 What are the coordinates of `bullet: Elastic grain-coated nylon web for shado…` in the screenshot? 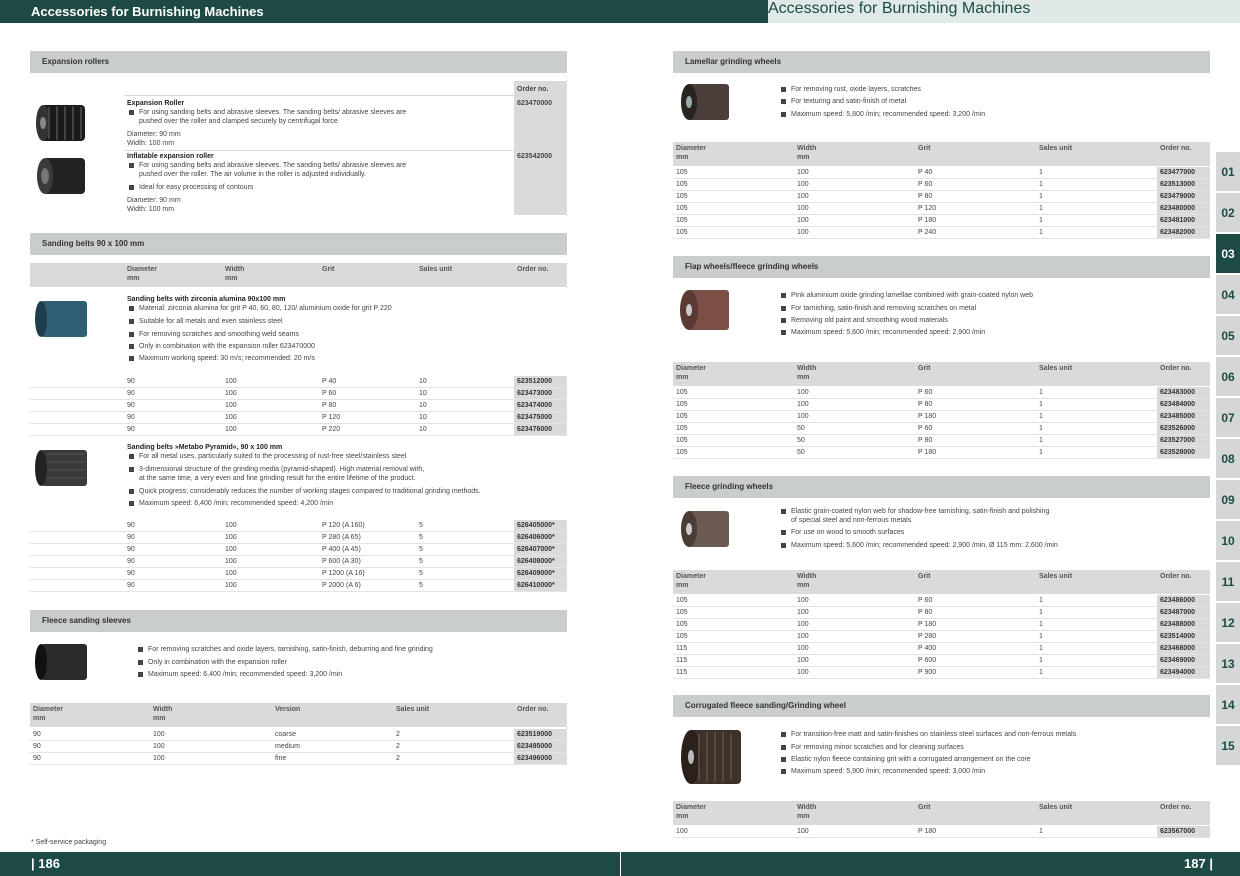 It's located at (915, 511).